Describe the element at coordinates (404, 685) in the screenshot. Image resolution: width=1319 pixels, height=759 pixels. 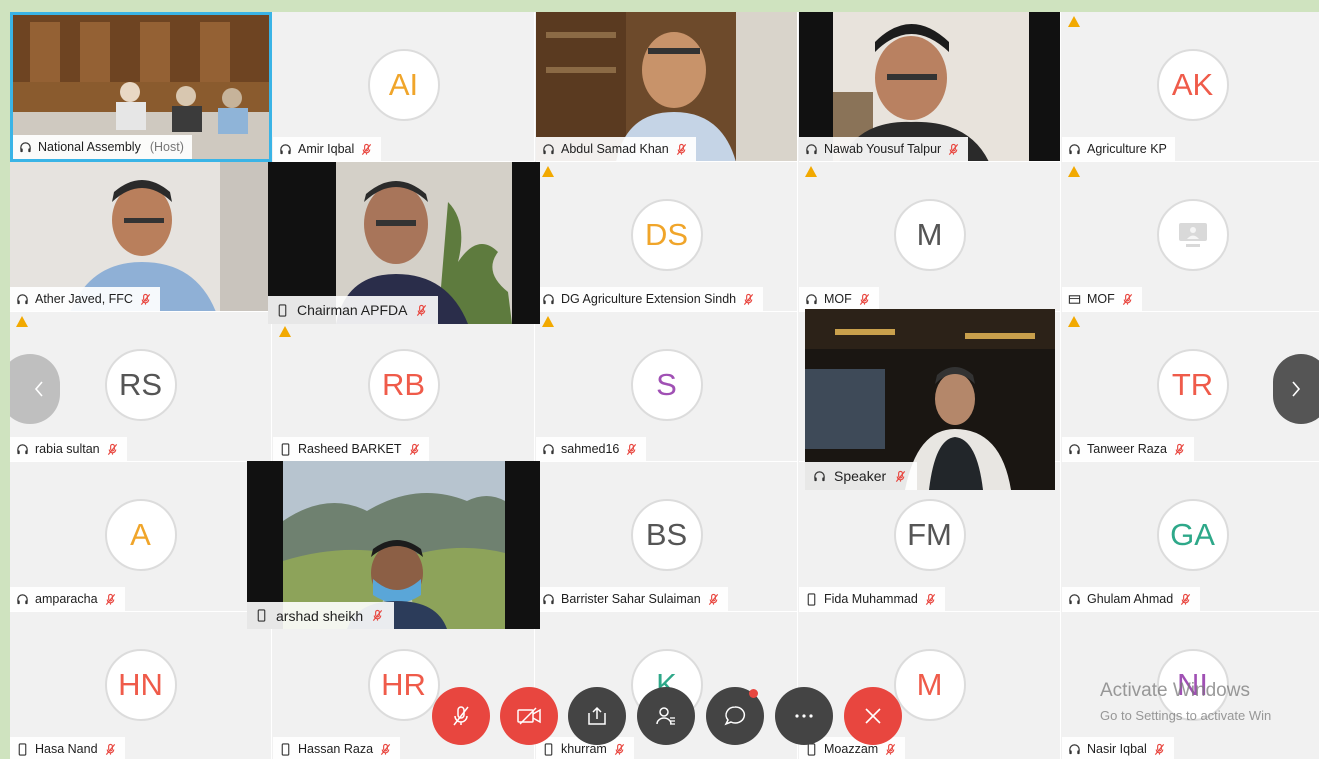
I see `participant-tile-hassan-raza: HR Hassan Raza` at that location.